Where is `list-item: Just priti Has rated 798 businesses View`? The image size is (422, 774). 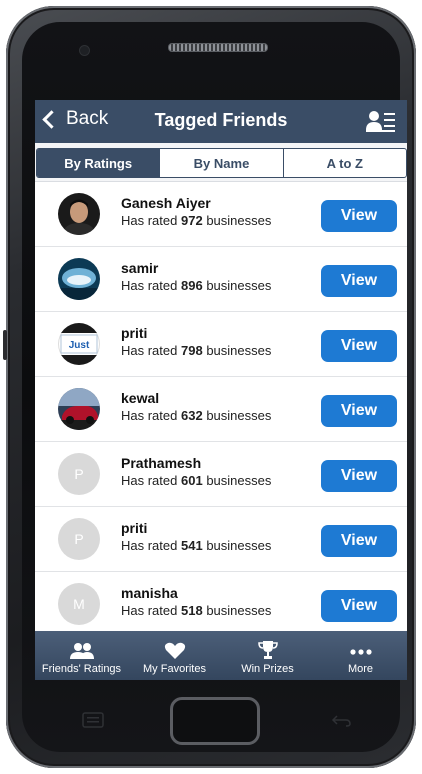
list-item: Just priti Has rated 798 businesses View is located at coordinates (221, 344).